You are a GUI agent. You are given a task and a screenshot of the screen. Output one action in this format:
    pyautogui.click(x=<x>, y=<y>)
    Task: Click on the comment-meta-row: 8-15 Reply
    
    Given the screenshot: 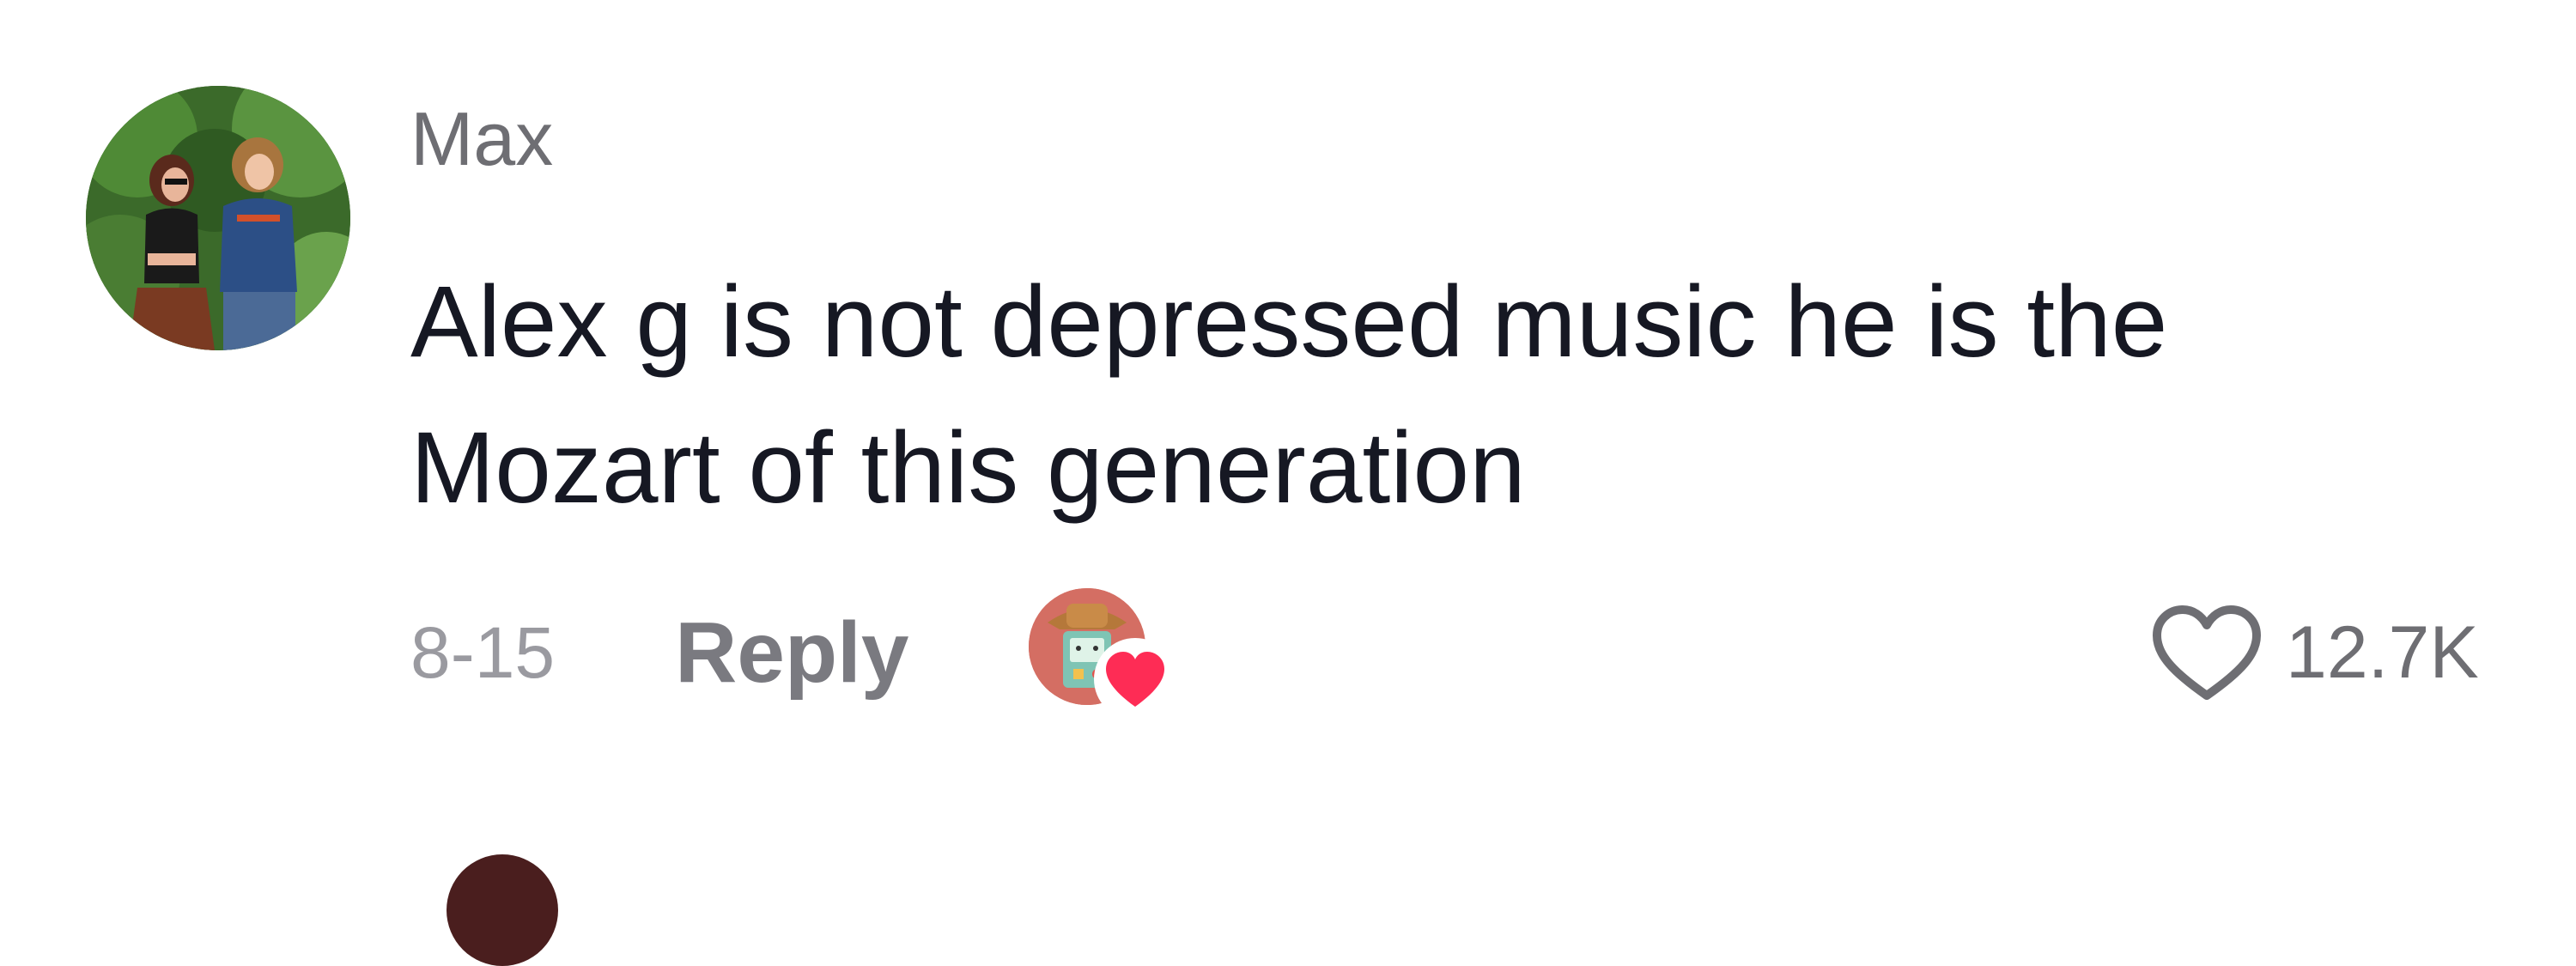 What is the action you would take?
    pyautogui.click(x=793, y=654)
    